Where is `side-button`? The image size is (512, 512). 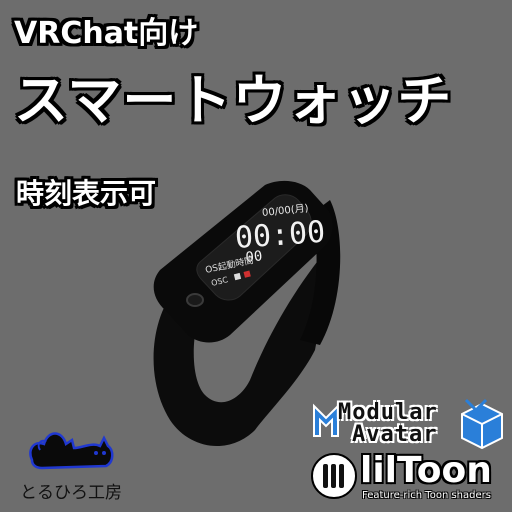
side-button is located at coordinates (195, 300).